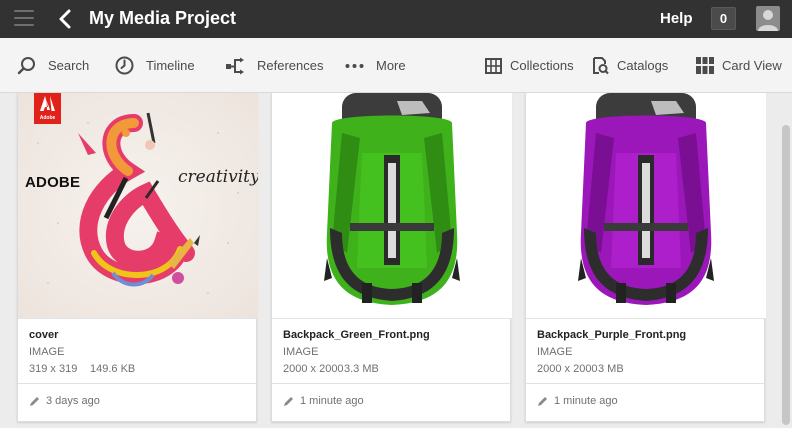 This screenshot has width=792, height=428. Describe the element at coordinates (354, 65) in the screenshot. I see `more-dots-icon` at that location.